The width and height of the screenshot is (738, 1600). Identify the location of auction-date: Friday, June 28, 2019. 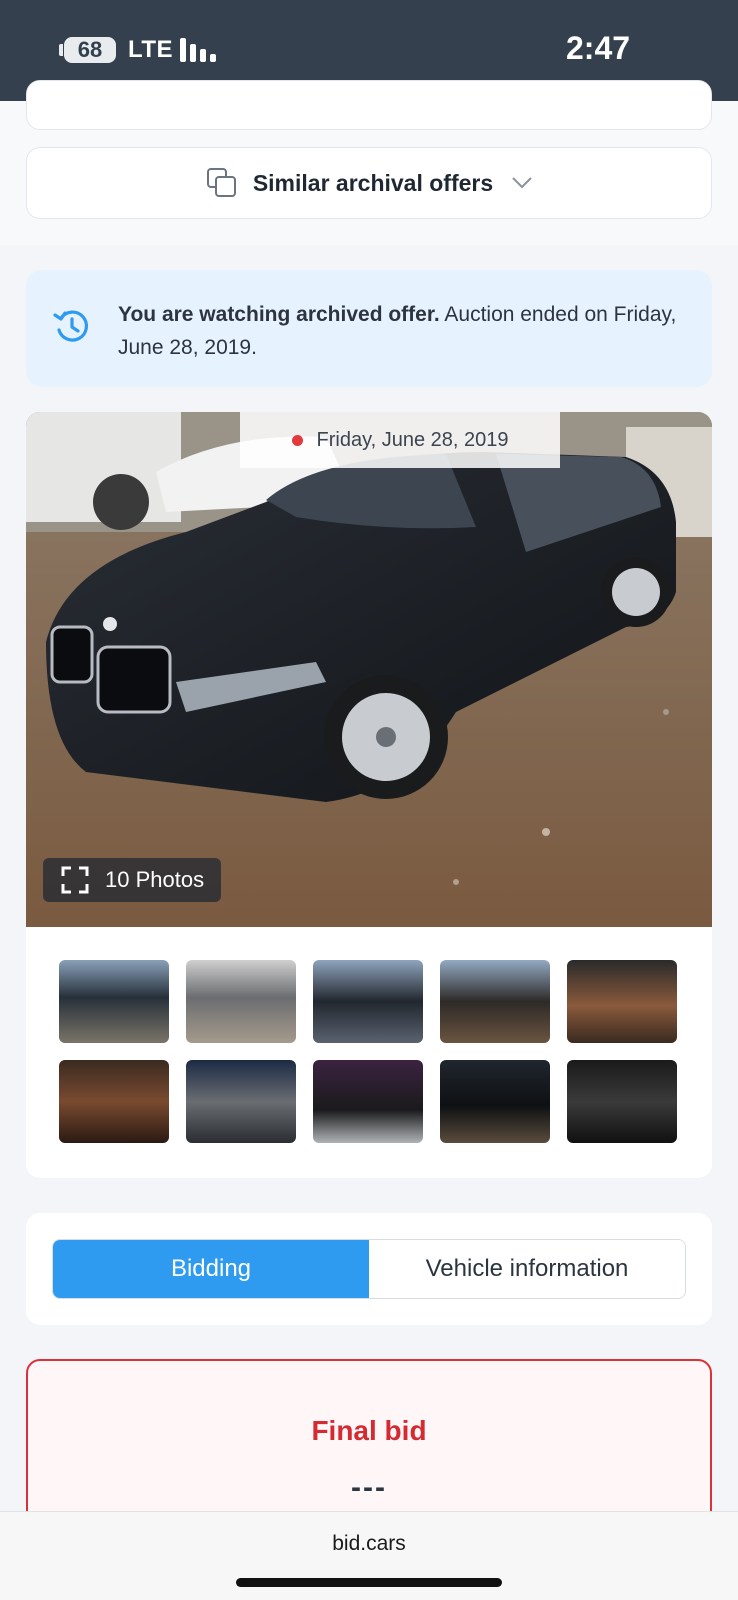
(412, 439).